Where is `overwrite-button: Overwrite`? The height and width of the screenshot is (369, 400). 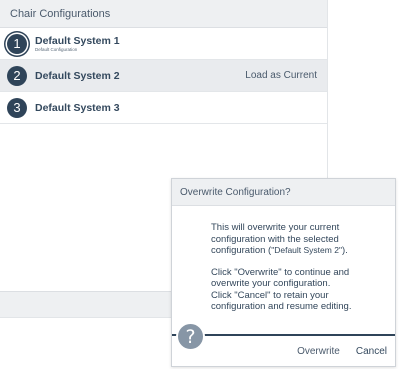 overwrite-button: Overwrite is located at coordinates (318, 351).